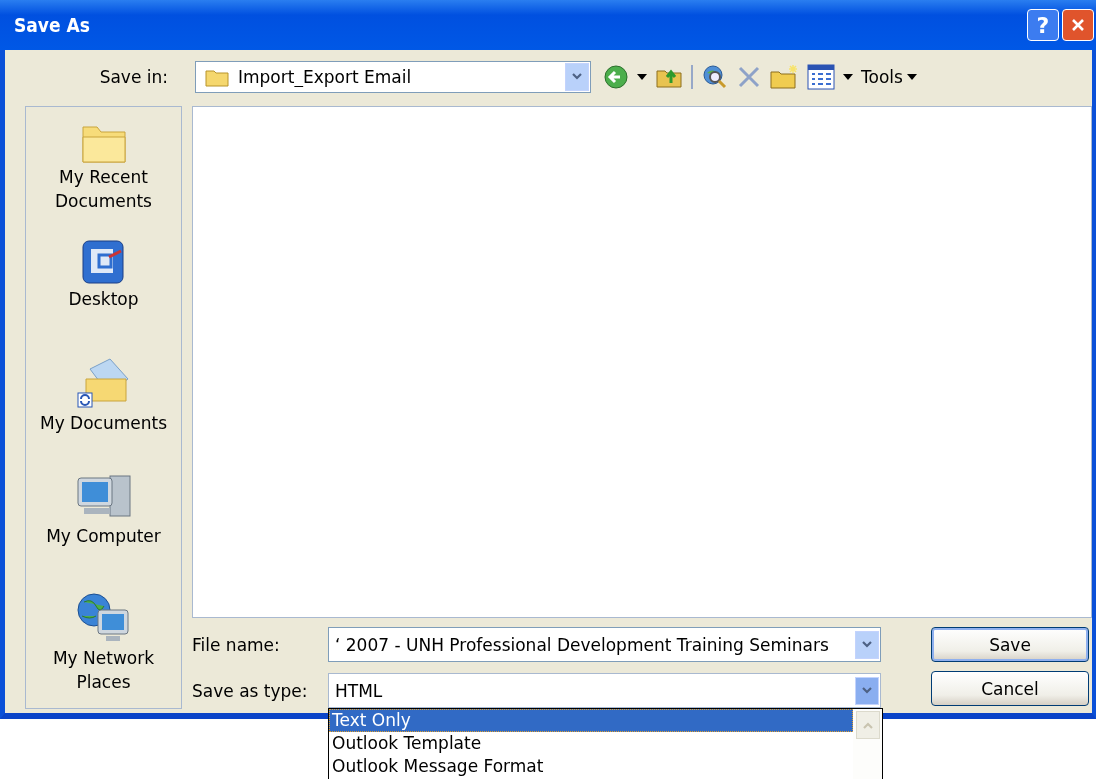 The image size is (1098, 779). I want to click on file-type-option: Outlook Template, so click(591, 743).